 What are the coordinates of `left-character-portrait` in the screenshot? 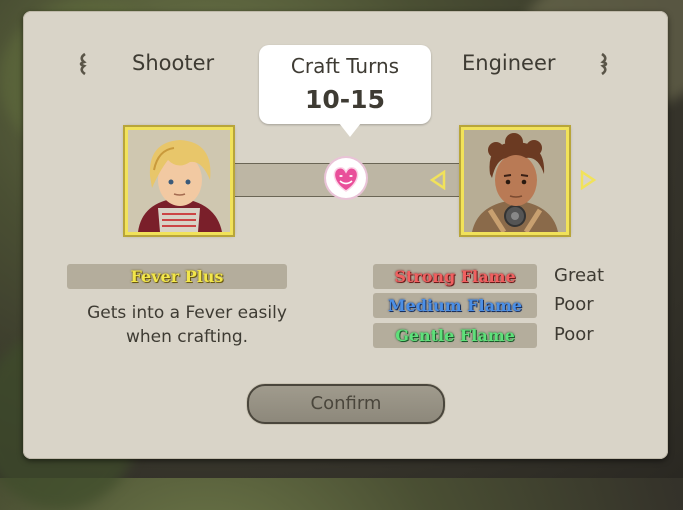 It's located at (179, 181).